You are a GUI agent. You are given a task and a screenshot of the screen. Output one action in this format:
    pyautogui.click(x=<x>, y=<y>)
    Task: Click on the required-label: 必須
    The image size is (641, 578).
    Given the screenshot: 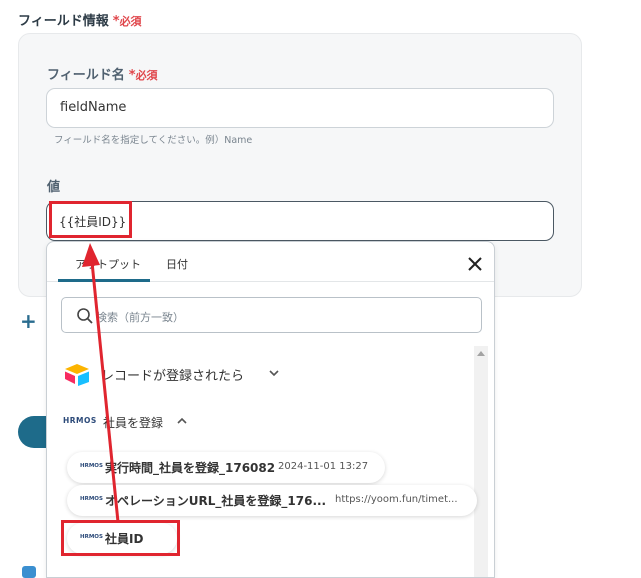 What is the action you would take?
    pyautogui.click(x=130, y=21)
    